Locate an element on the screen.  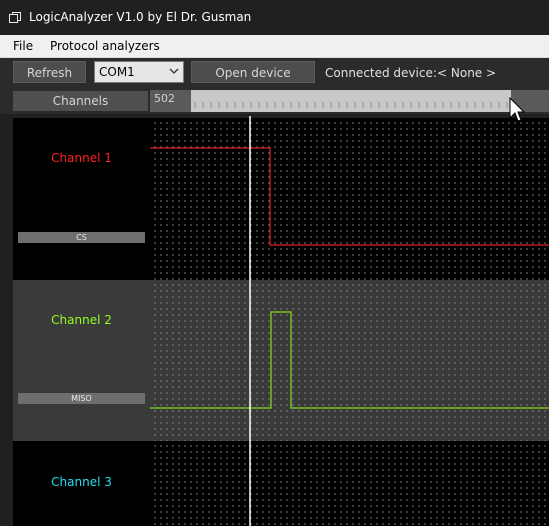
app-icon is located at coordinates (15, 17).